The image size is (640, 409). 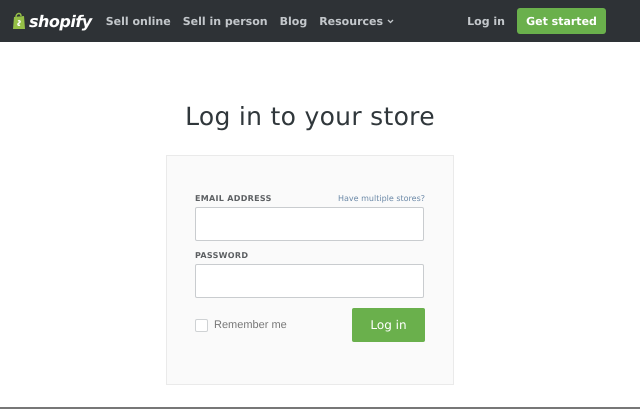 What do you see at coordinates (390, 21) in the screenshot?
I see `chevron-down-icon` at bounding box center [390, 21].